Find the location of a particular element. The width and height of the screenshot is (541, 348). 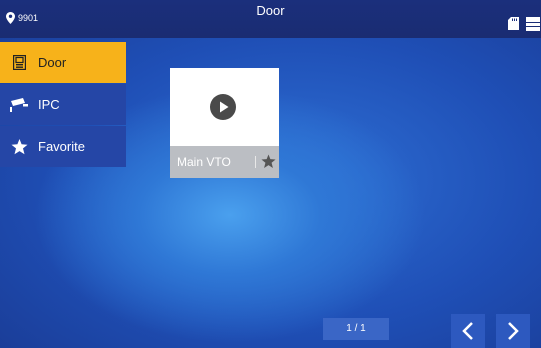

device-name: Main VTO is located at coordinates (204, 162).